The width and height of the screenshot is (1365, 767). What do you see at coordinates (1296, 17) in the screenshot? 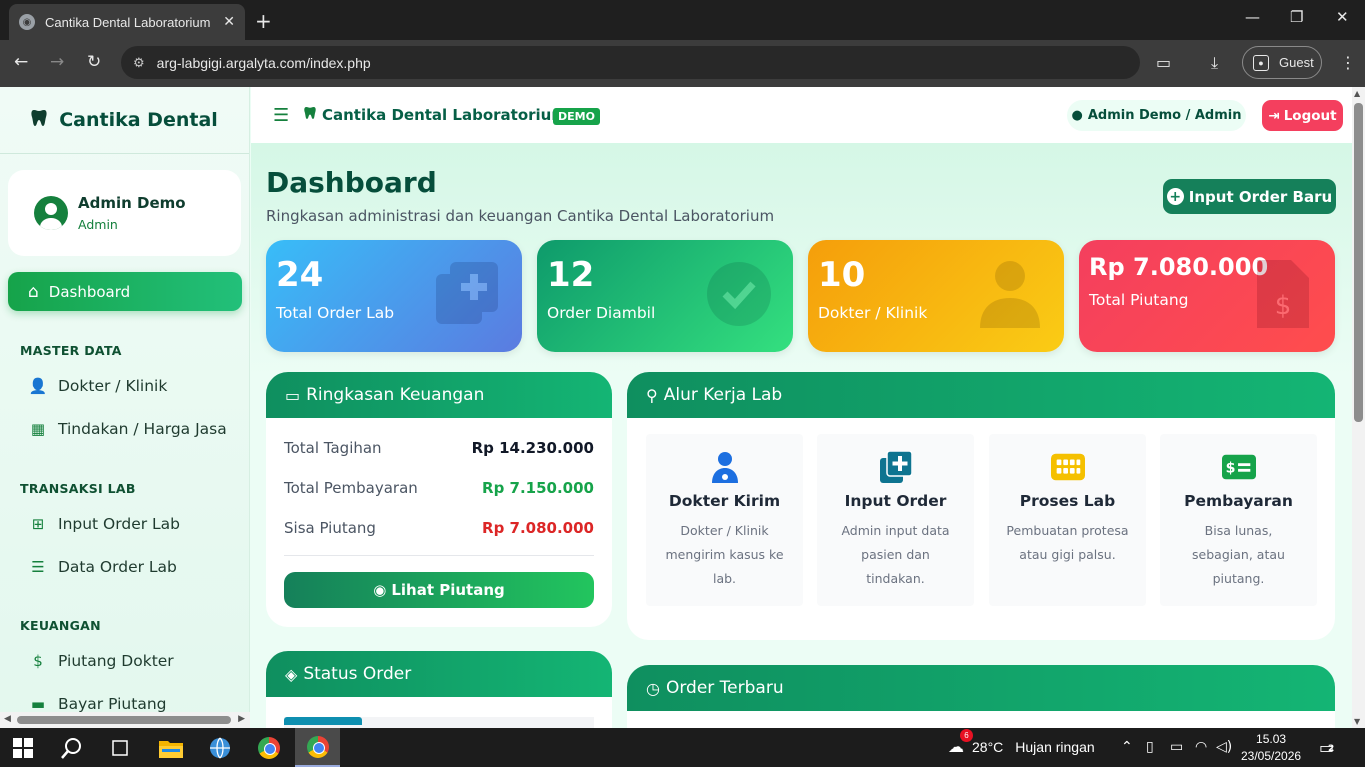
I see `restore-icon: ❐` at bounding box center [1296, 17].